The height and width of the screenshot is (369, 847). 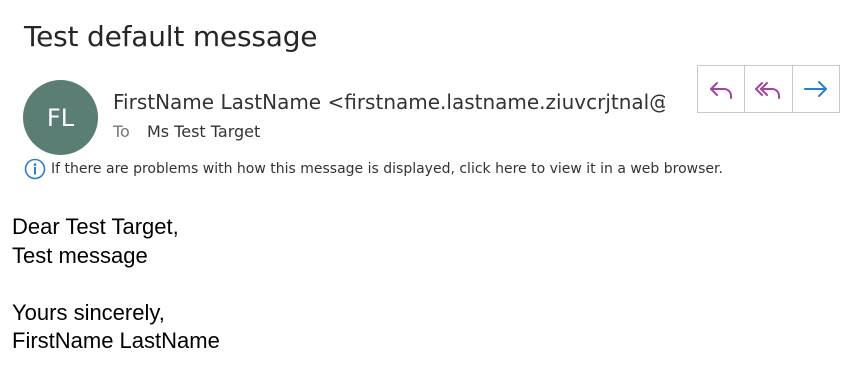 I want to click on reply-all-icon, so click(x=768, y=90).